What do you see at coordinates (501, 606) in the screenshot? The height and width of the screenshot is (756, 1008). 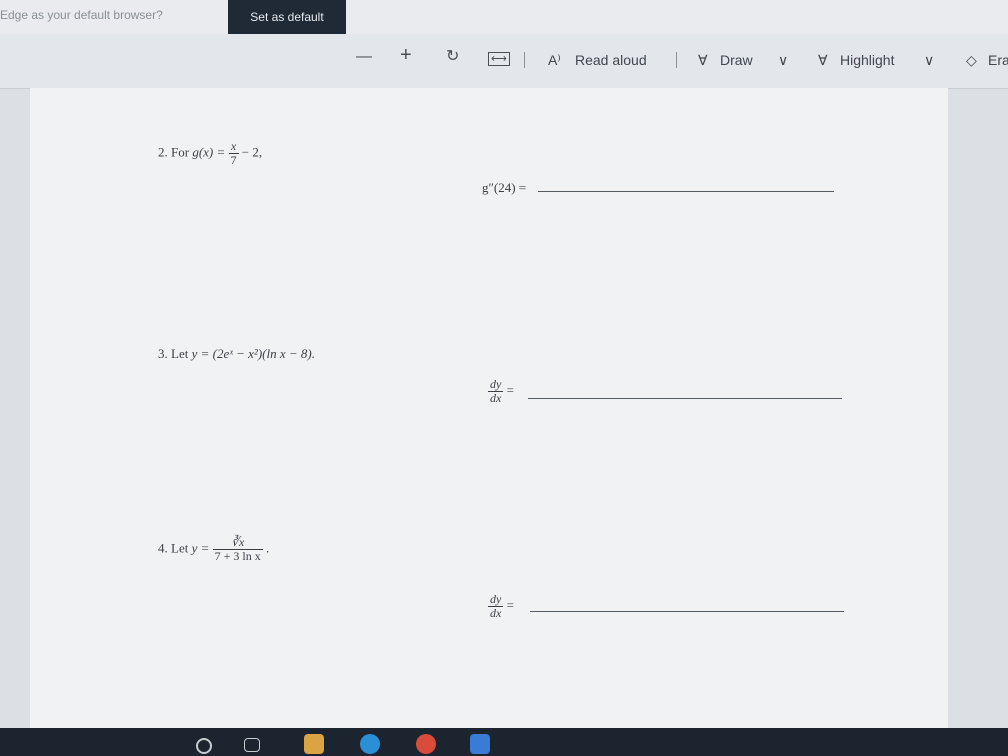 I see `answer-4-label: dy dx =` at bounding box center [501, 606].